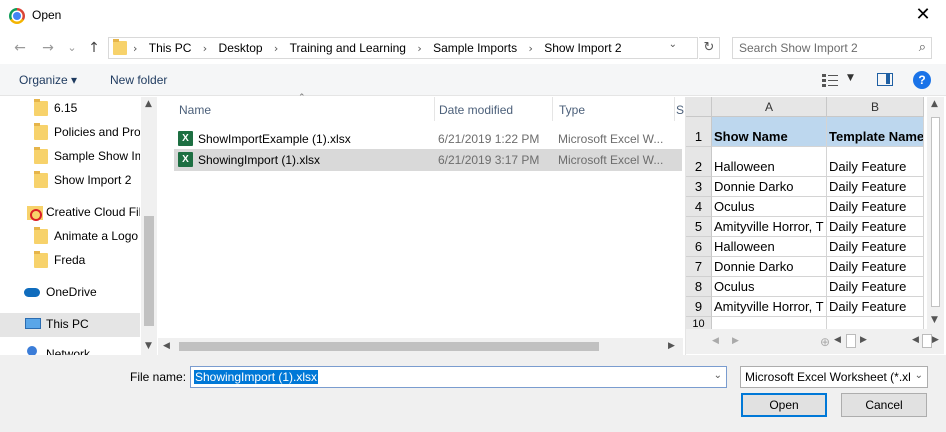  Describe the element at coordinates (48, 48) in the screenshot. I see `forward-arrow-icon: →` at that location.